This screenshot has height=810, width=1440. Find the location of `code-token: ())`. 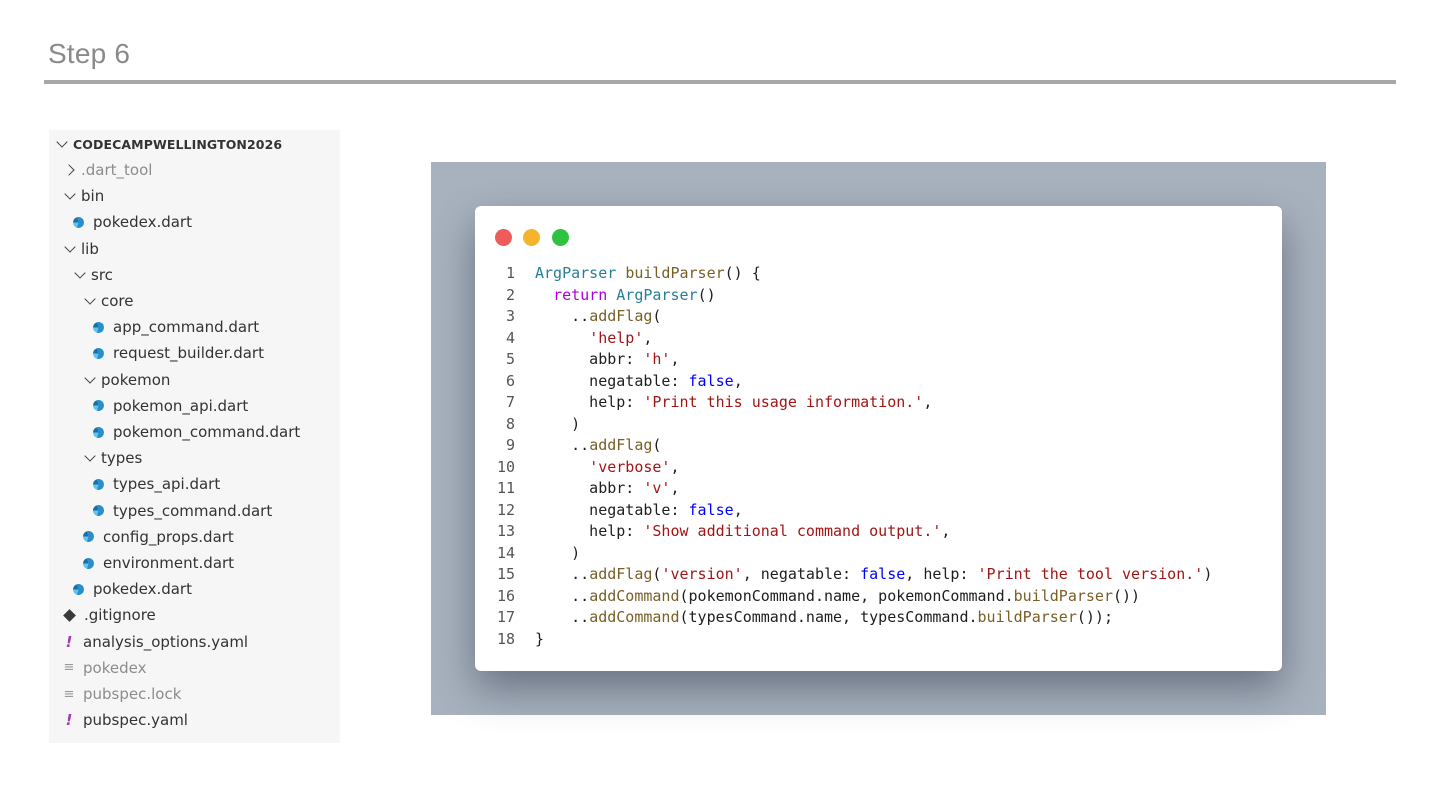

code-token: ()) is located at coordinates (1126, 595).